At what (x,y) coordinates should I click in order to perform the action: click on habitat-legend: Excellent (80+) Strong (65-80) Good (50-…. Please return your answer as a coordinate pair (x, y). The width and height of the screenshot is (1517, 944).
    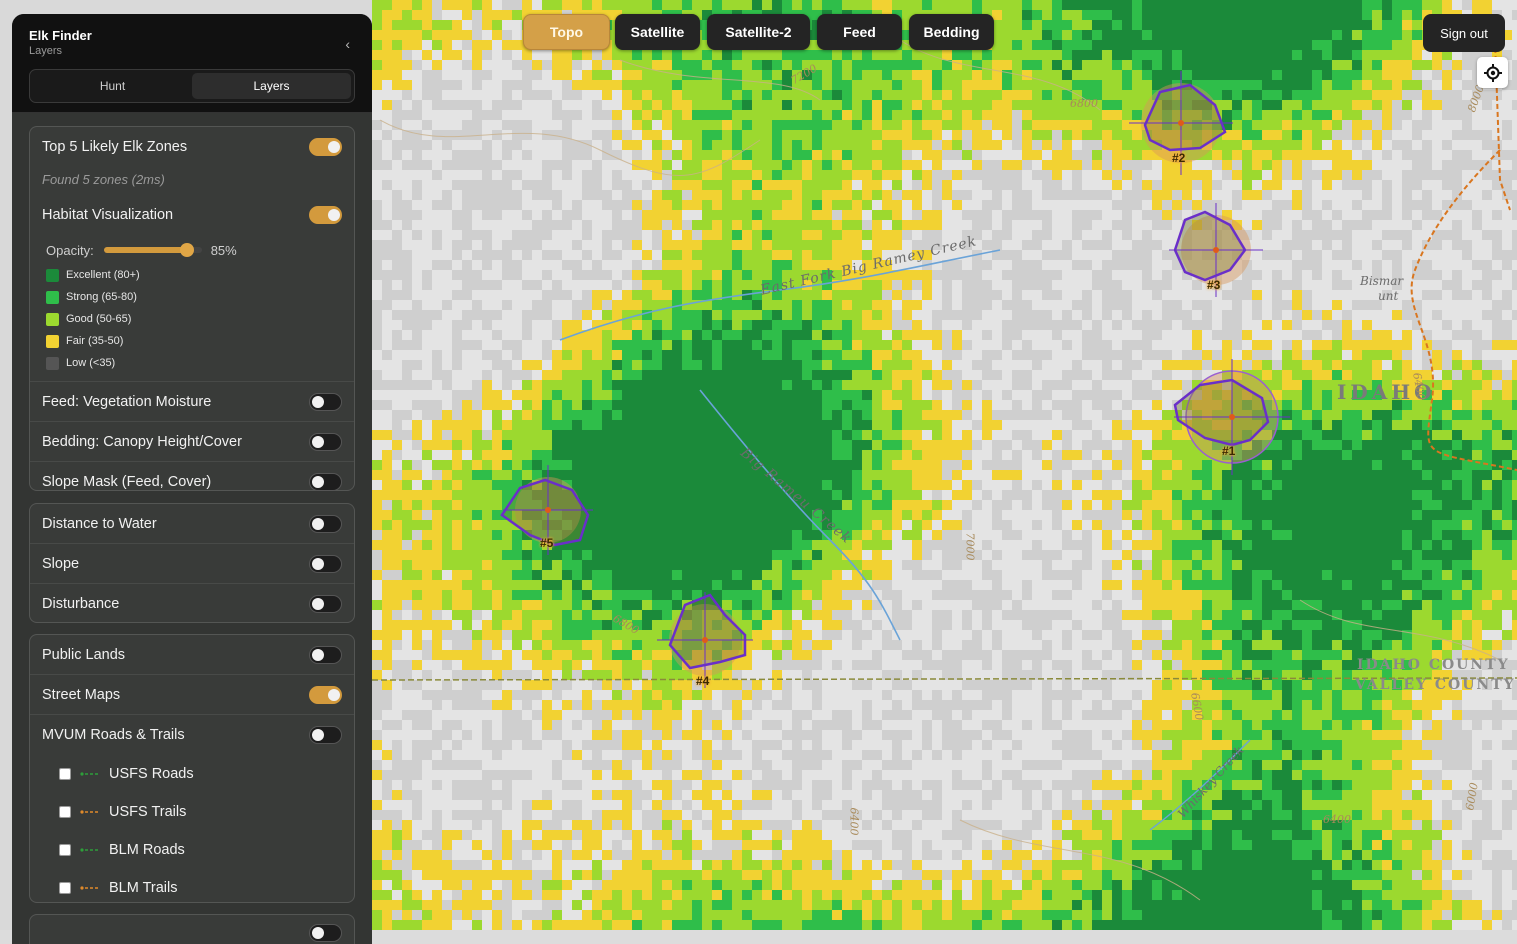
    Looking at the image, I should click on (192, 318).